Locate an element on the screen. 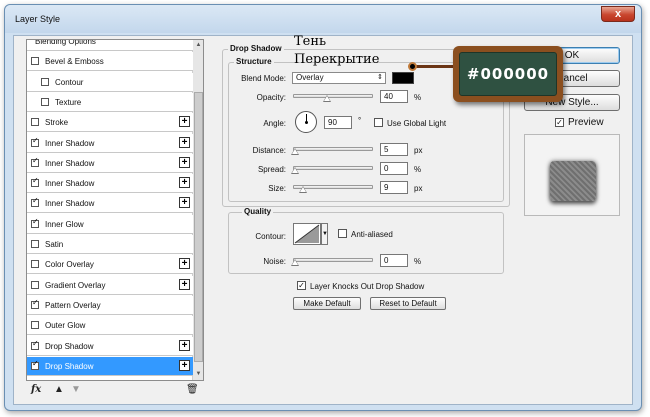 The image size is (650, 417). blend-mode-label: Blend Mode: is located at coordinates (263, 78).